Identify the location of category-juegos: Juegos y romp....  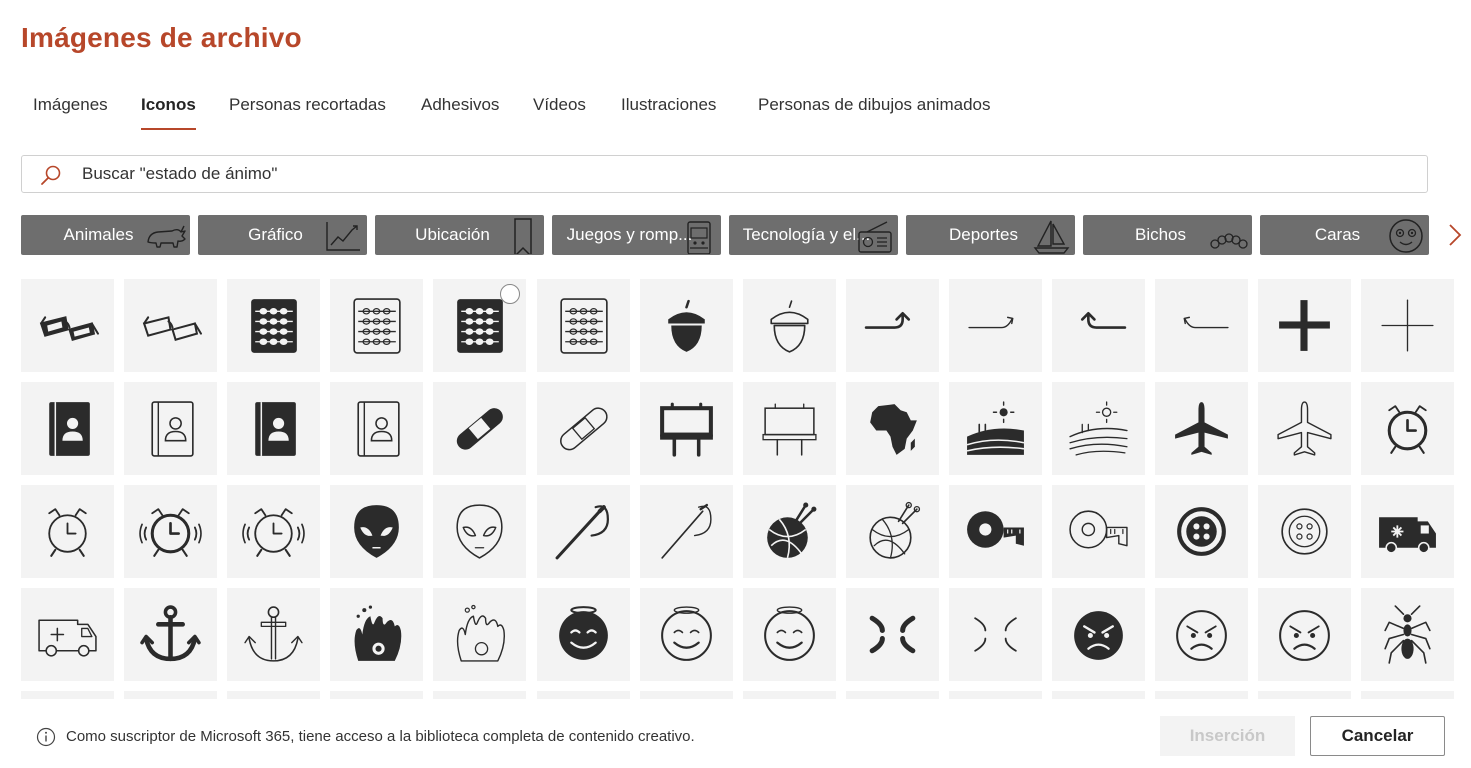
(636, 235).